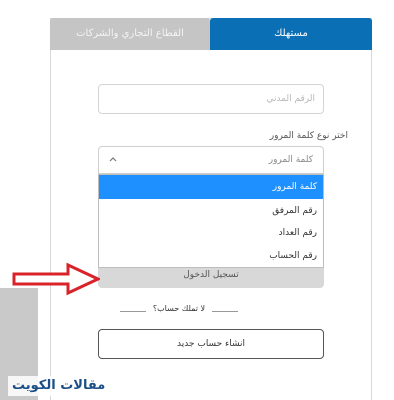  Describe the element at coordinates (133, 311) in the screenshot. I see `divider-left` at that location.